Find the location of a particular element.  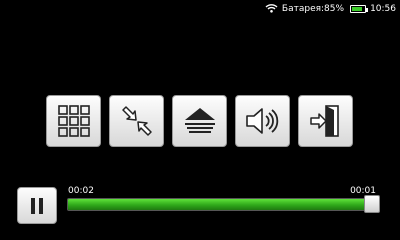

battery-level-fill is located at coordinates (357, 9).